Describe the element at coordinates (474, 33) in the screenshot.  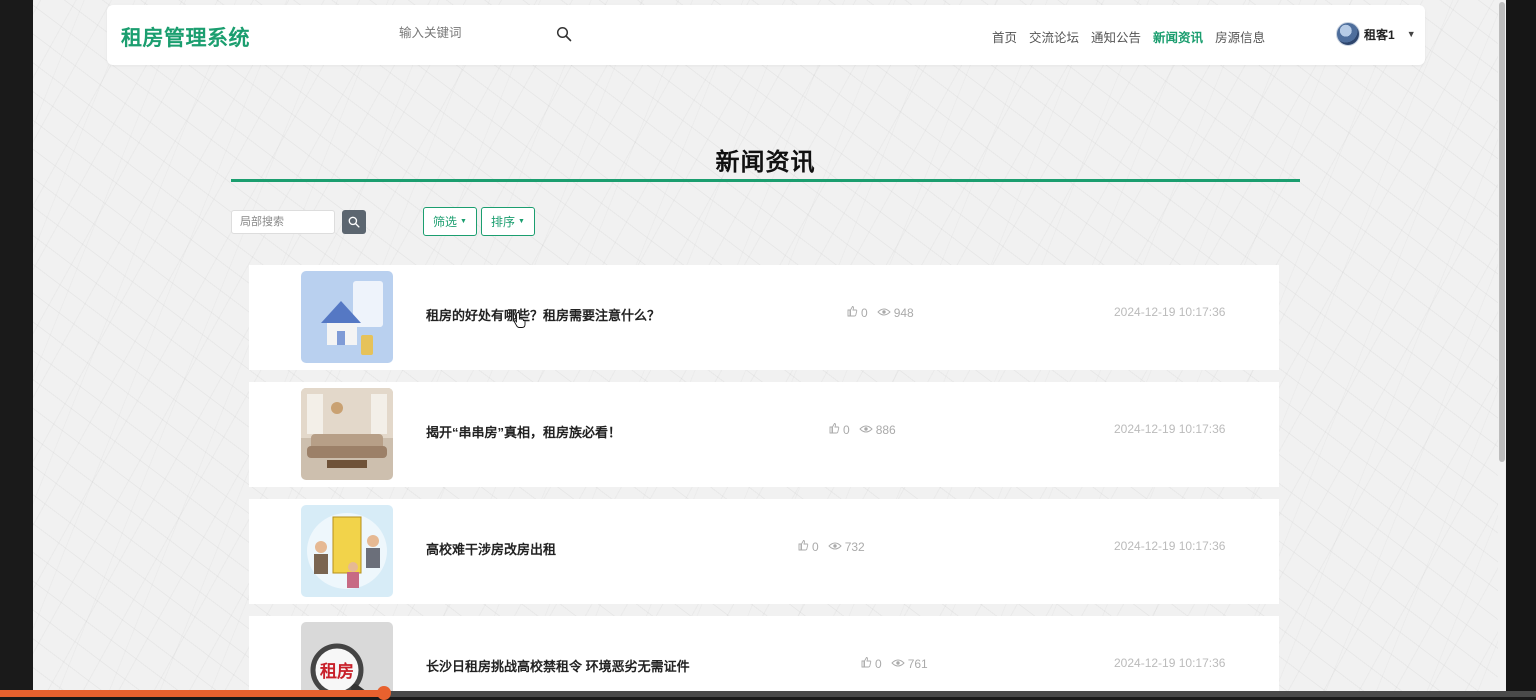
I see `search-input` at that location.